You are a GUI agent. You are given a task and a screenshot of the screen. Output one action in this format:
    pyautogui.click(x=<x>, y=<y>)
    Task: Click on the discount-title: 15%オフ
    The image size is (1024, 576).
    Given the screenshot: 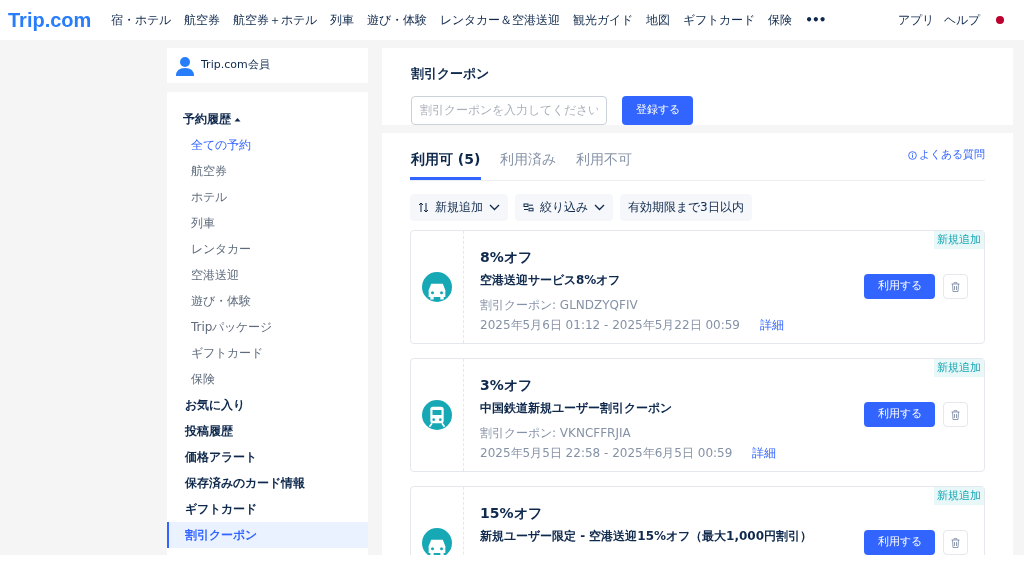 What is the action you would take?
    pyautogui.click(x=511, y=513)
    